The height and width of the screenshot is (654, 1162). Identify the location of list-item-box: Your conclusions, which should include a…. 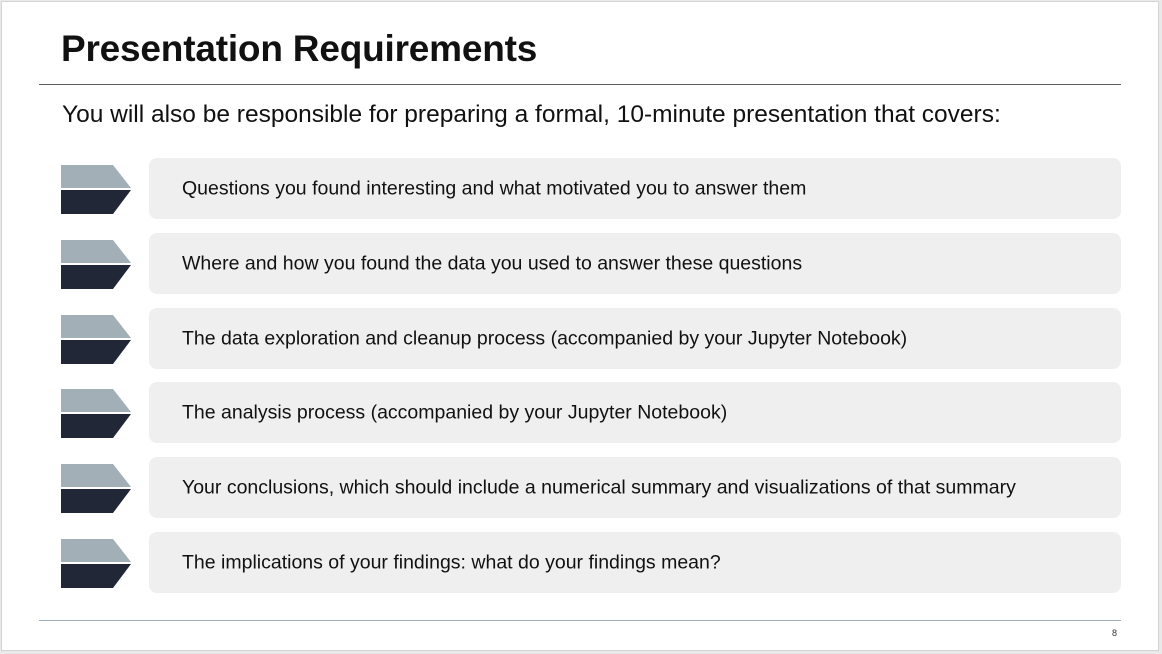
(635, 487).